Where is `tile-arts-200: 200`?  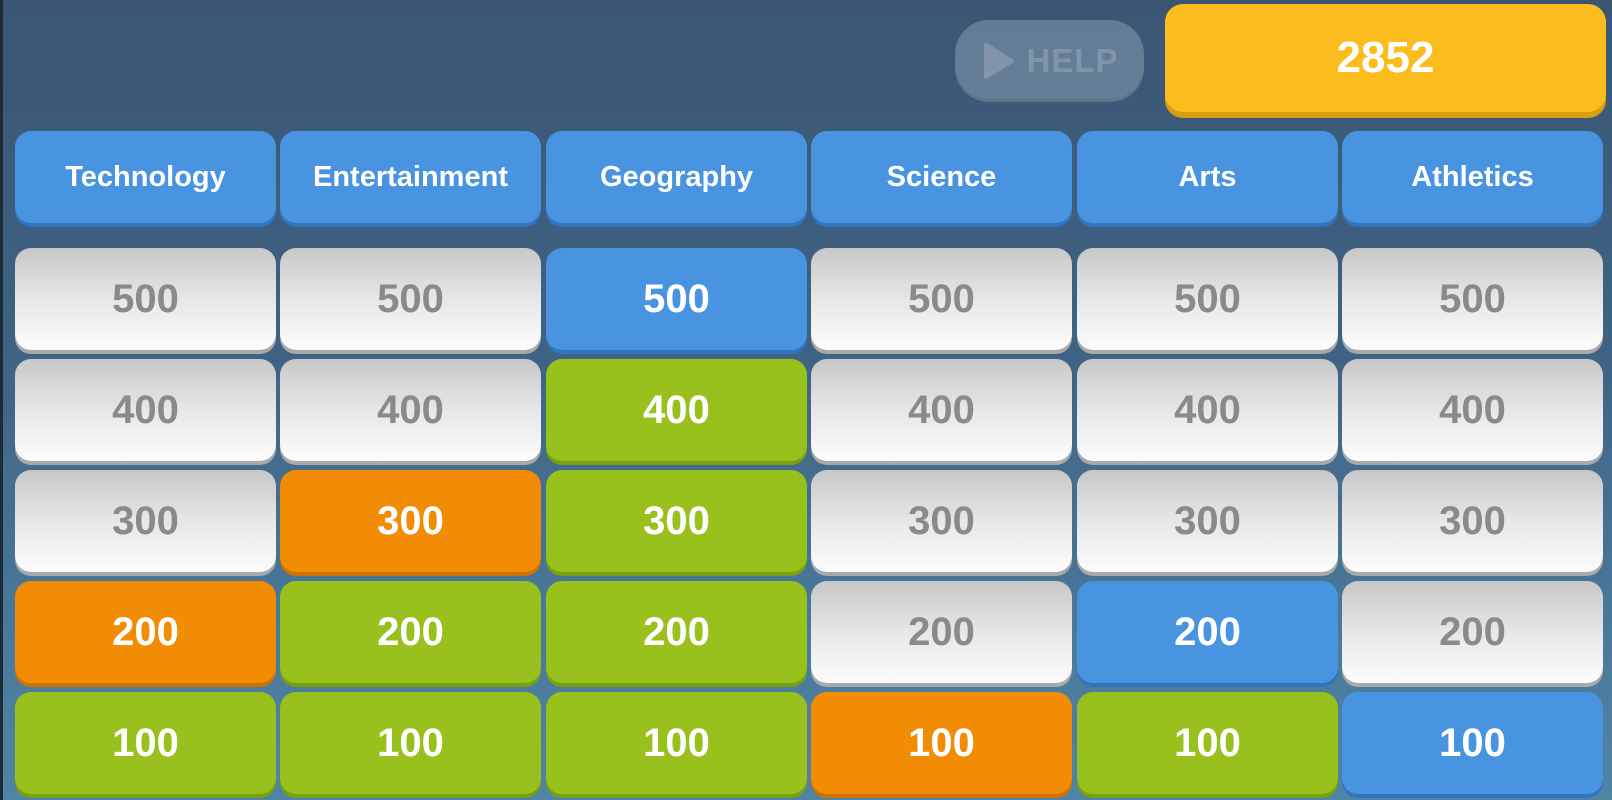
tile-arts-200: 200 is located at coordinates (1207, 632).